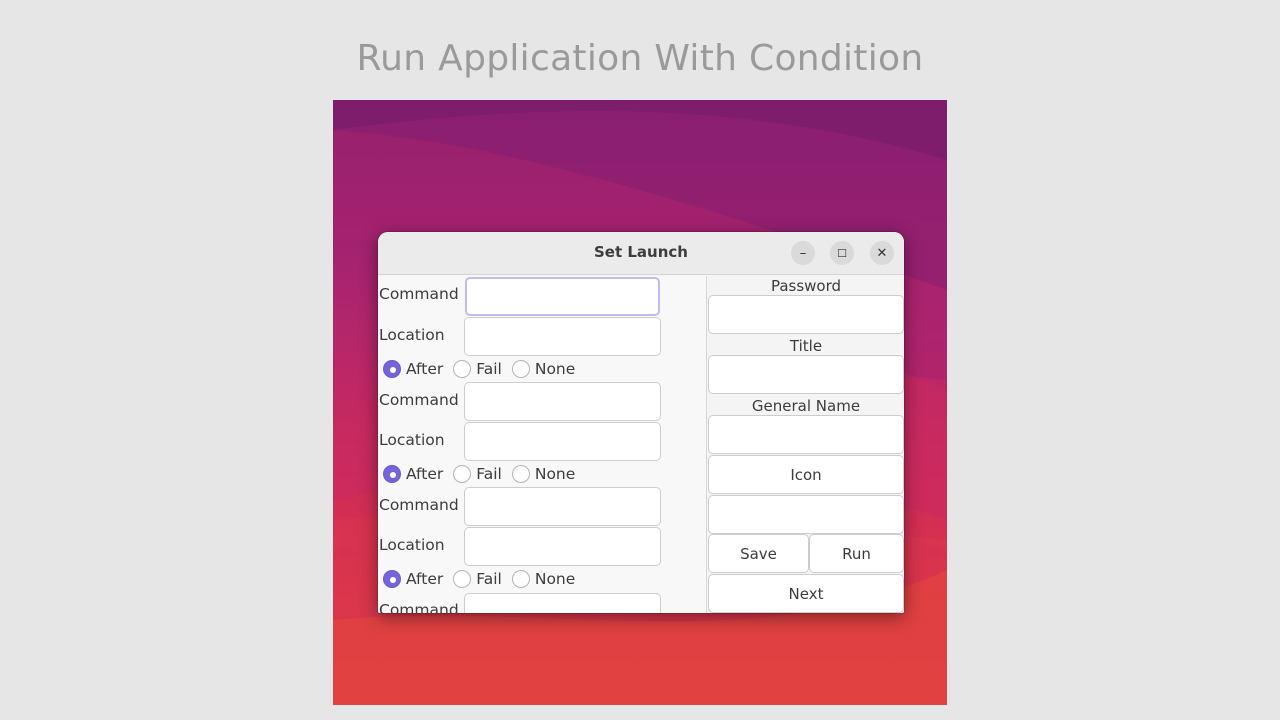 The height and width of the screenshot is (720, 1280). What do you see at coordinates (806, 314) in the screenshot?
I see `password-input` at bounding box center [806, 314].